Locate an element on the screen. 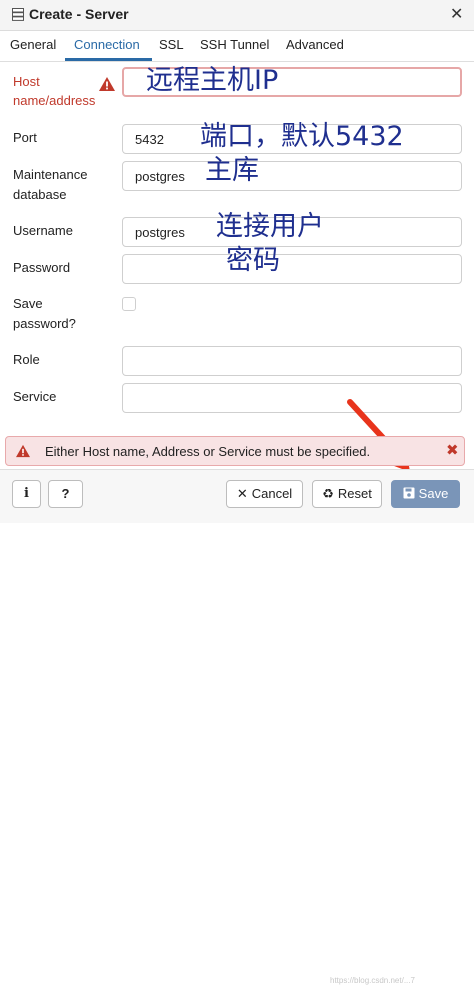  annotation-maintenance: 主库 is located at coordinates (232, 170).